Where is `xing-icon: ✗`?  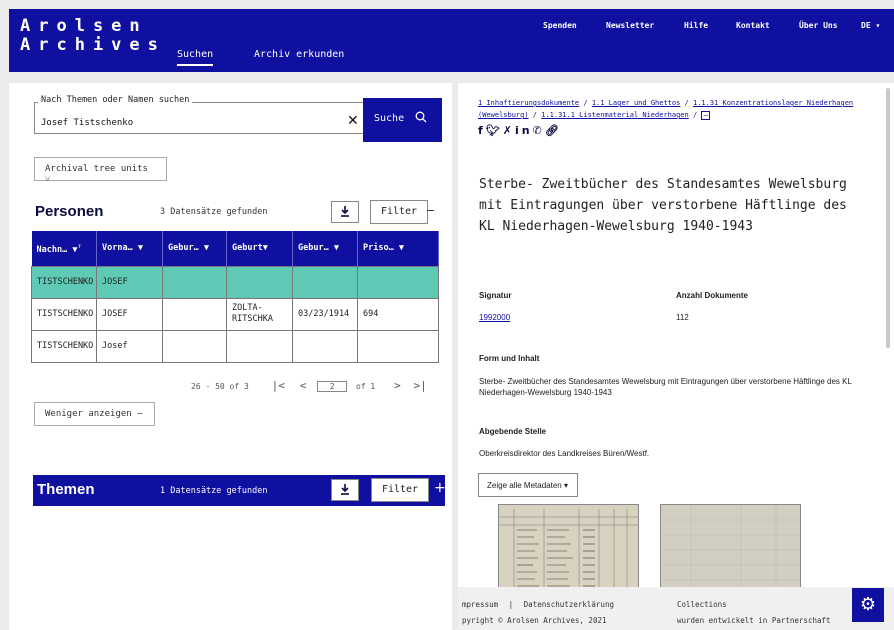 xing-icon: ✗ is located at coordinates (509, 130).